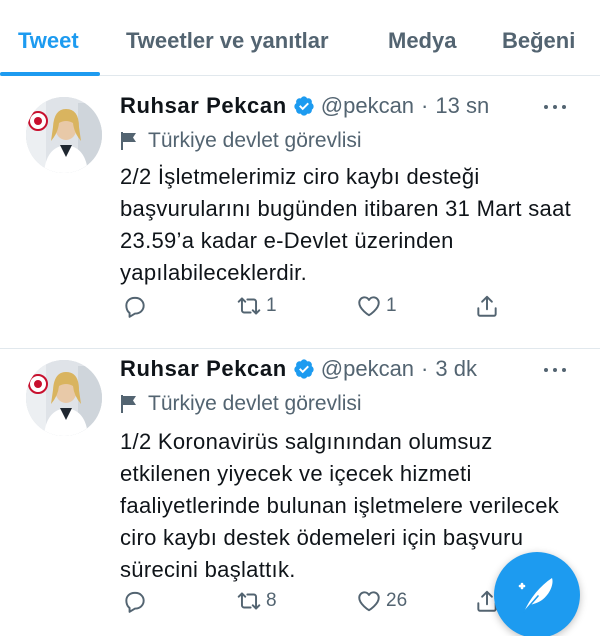  I want to click on retweet-button: 1, so click(256, 306).